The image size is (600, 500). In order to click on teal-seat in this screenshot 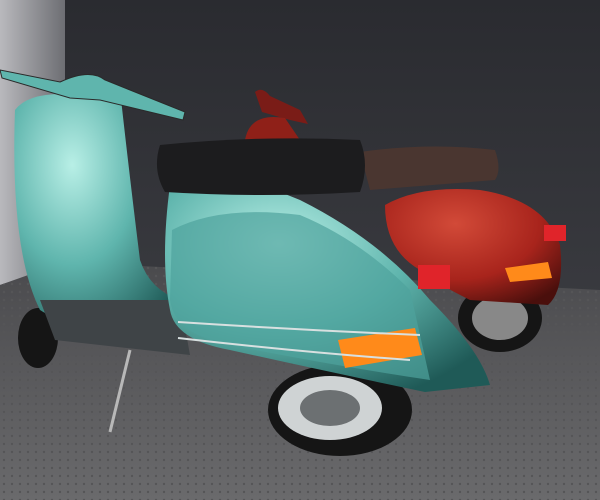, I will do `click(260, 166)`.